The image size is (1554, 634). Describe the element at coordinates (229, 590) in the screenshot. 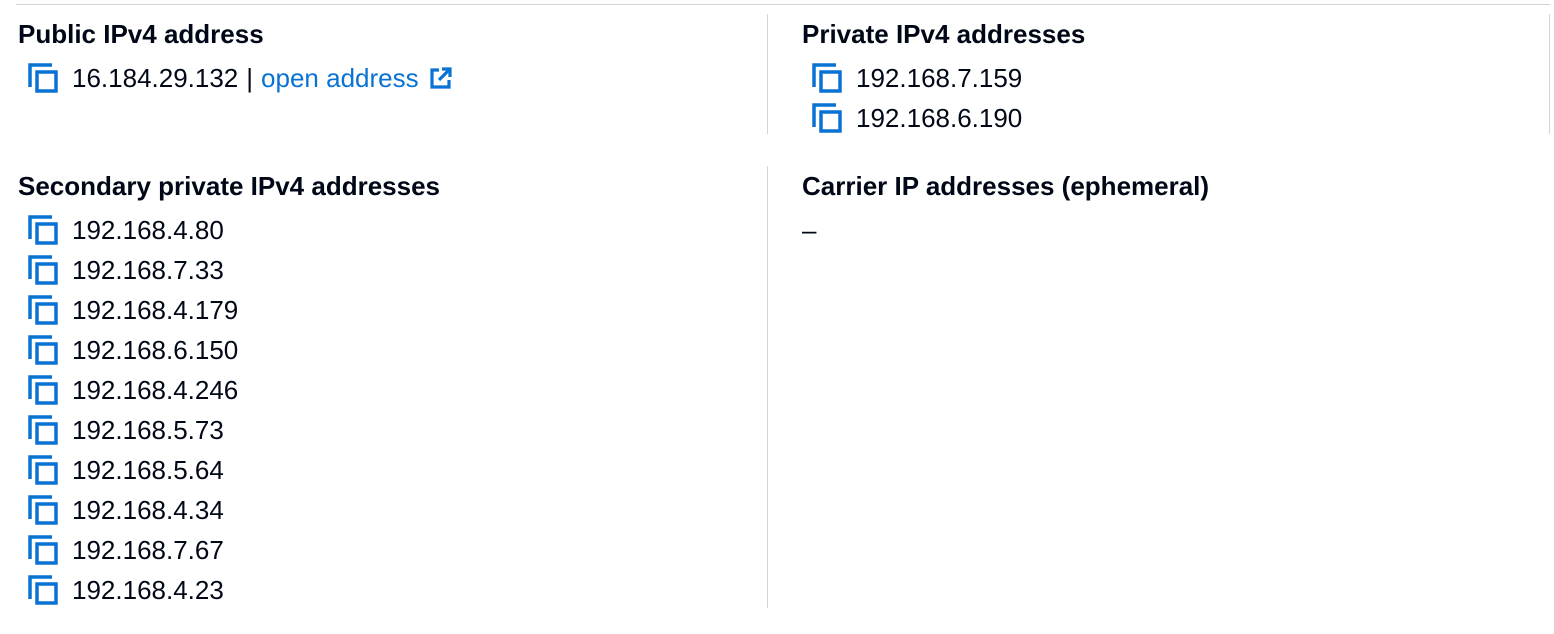

I see `secondary-ipv4-row: 192.168.4.23` at that location.